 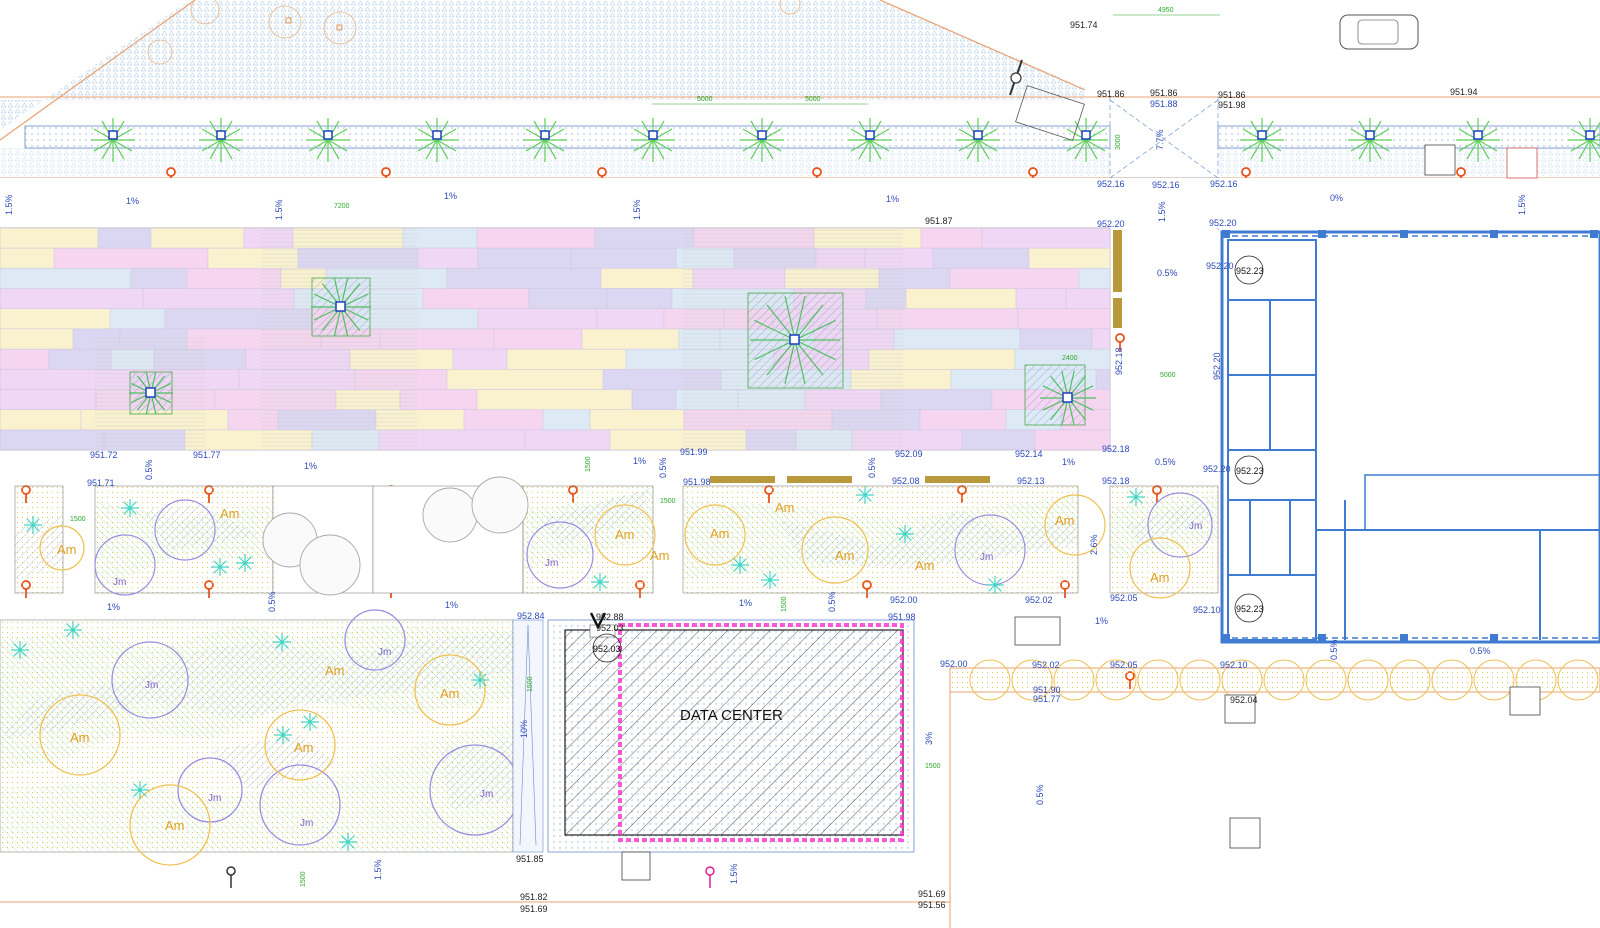 I want to click on slope-s27: 0.5%, so click(x=1480, y=651).